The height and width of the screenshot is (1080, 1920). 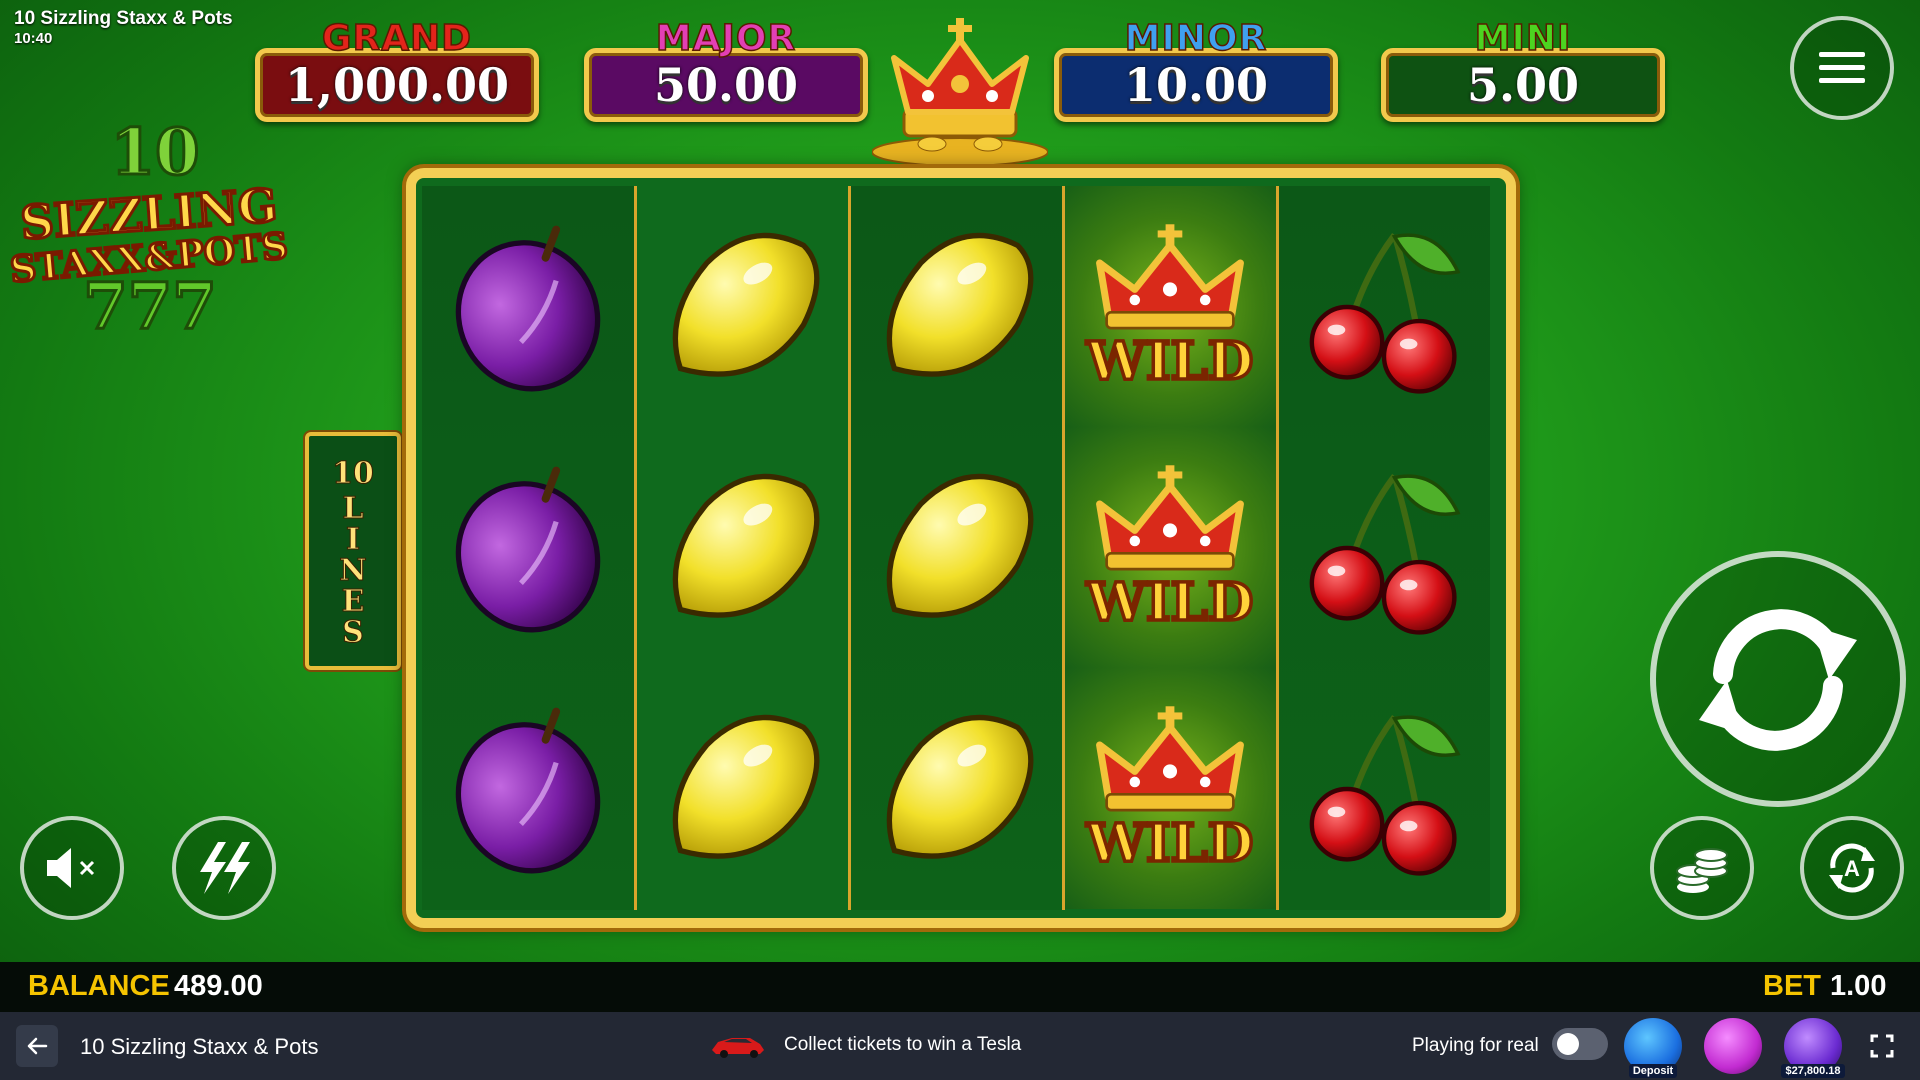 I want to click on fullscreen-icon, so click(x=1882, y=1046).